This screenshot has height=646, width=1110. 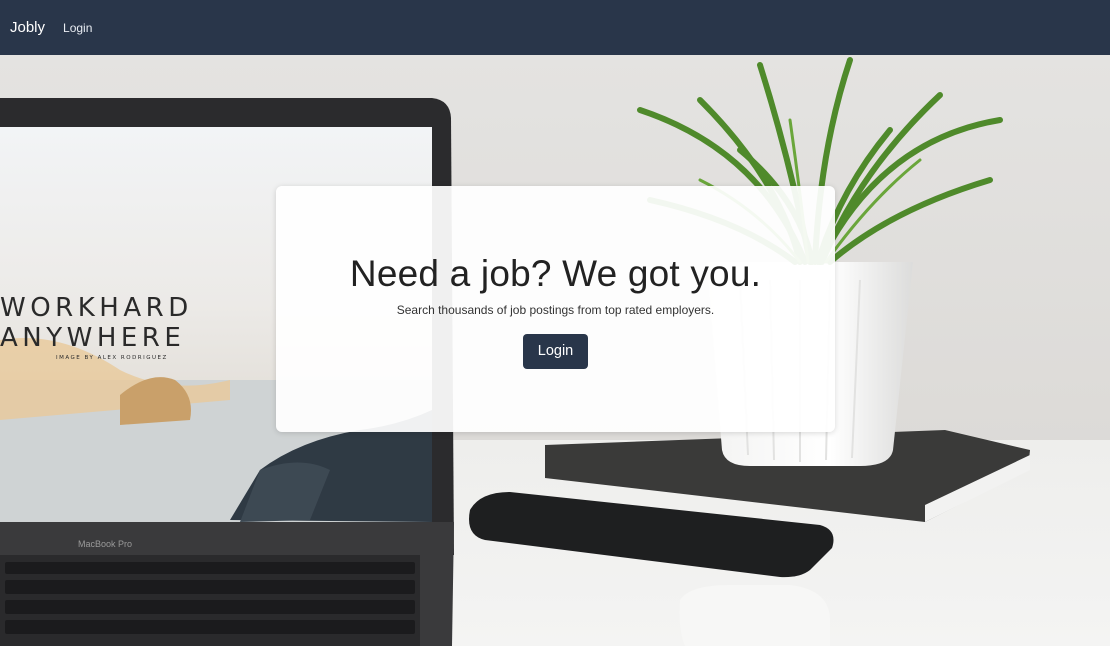 What do you see at coordinates (555, 27) in the screenshot?
I see `navbar: Jobly Login` at bounding box center [555, 27].